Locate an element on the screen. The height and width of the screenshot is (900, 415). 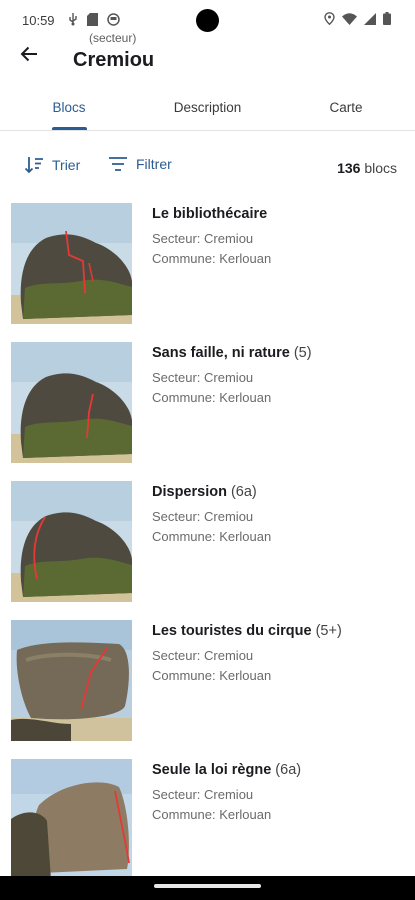
boulder-name-text: Sans faille, ni rature is located at coordinates (221, 353).